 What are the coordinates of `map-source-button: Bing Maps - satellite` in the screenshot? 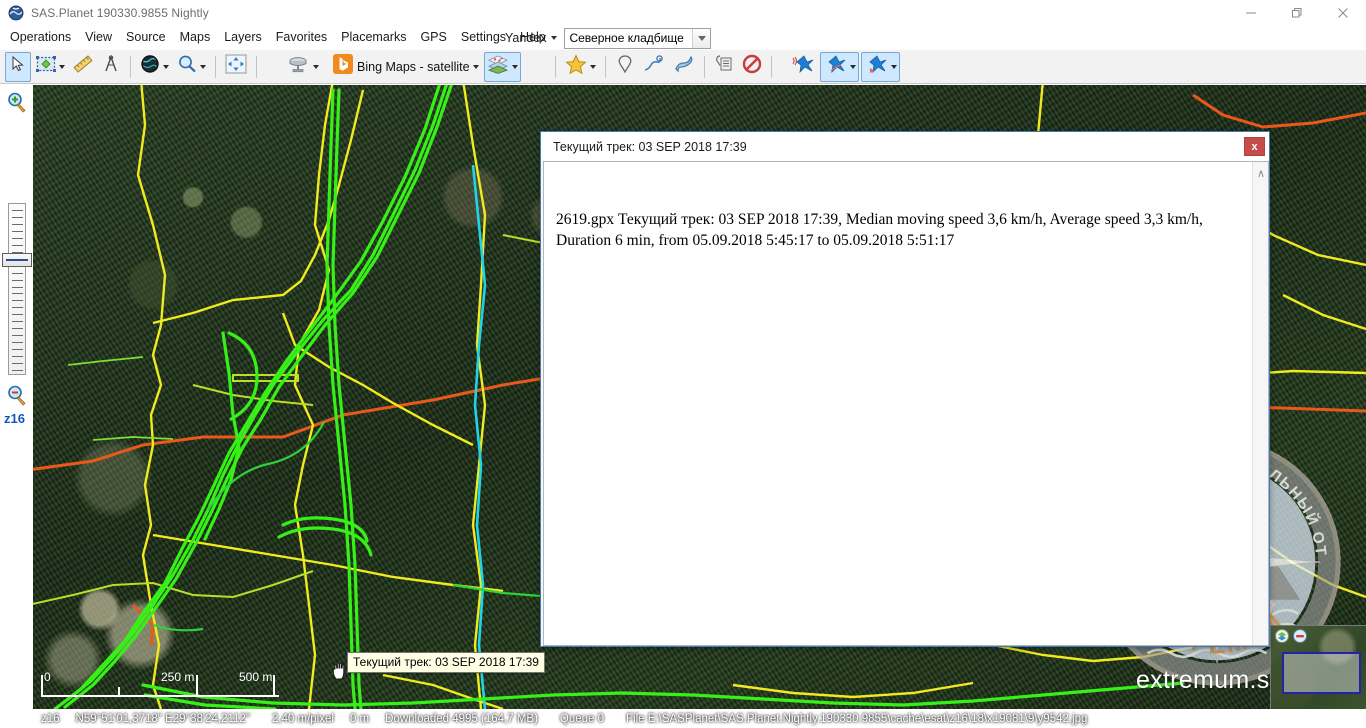 It's located at (406, 67).